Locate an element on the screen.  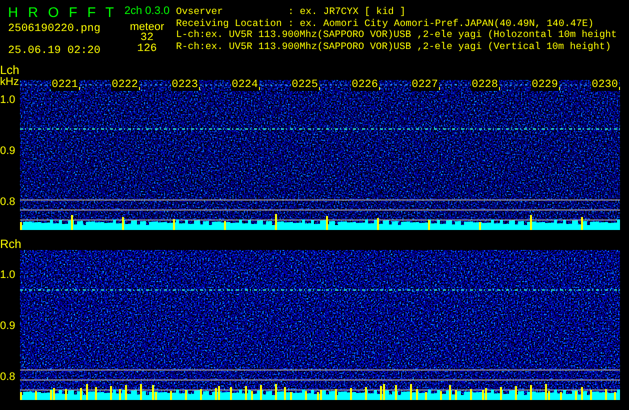
channel-label: Rch is located at coordinates (10, 244).